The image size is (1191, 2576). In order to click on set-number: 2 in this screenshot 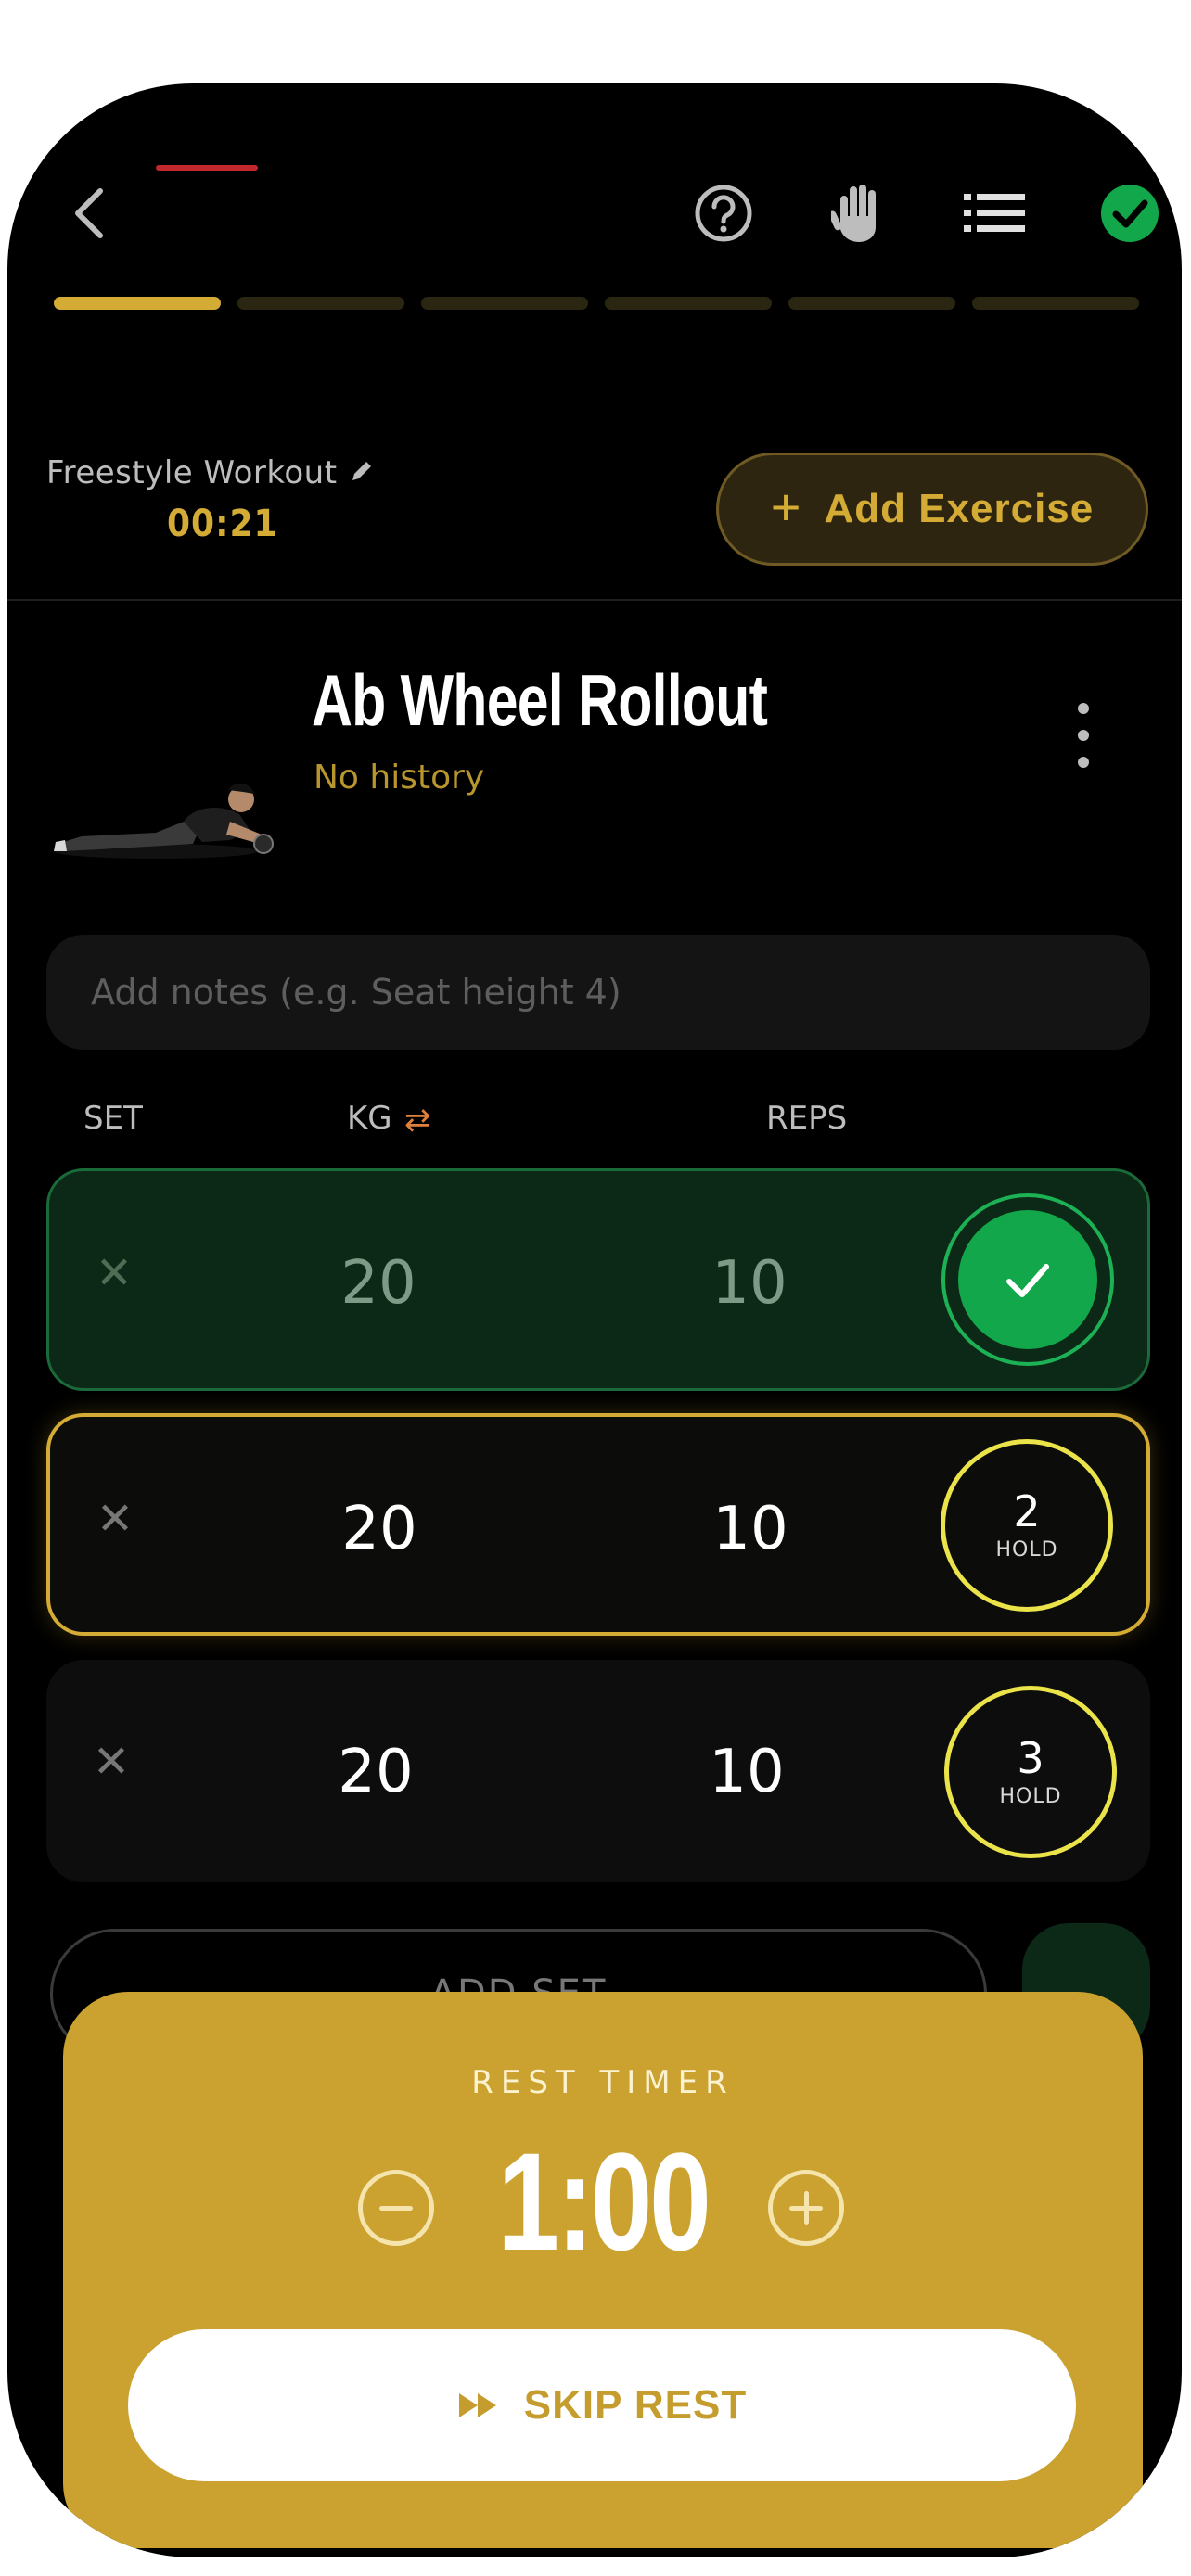, I will do `click(1027, 1511)`.